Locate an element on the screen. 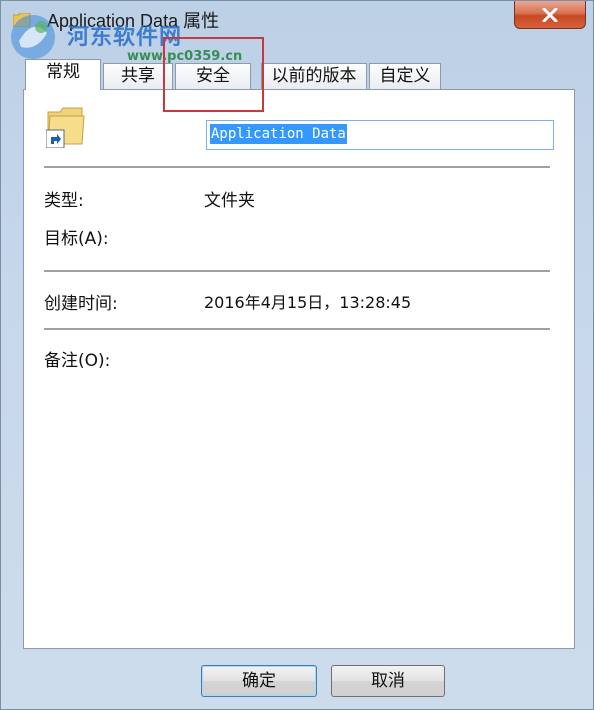  cancel-button: 取消 is located at coordinates (388, 681).